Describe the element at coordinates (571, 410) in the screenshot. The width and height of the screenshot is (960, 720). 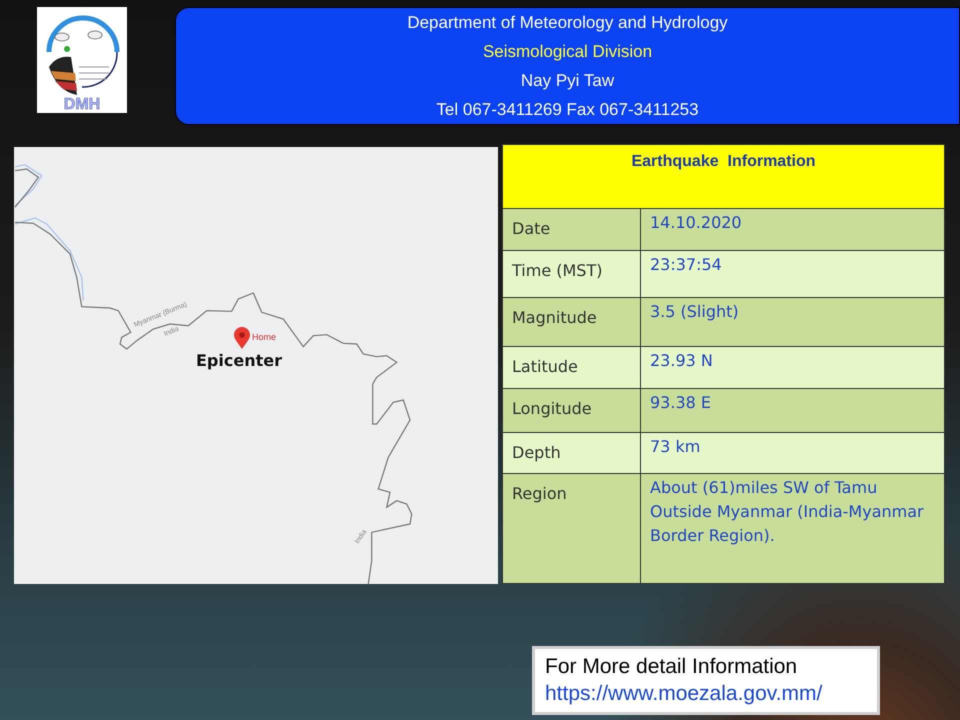
I see `table-cell: Longitude` at that location.